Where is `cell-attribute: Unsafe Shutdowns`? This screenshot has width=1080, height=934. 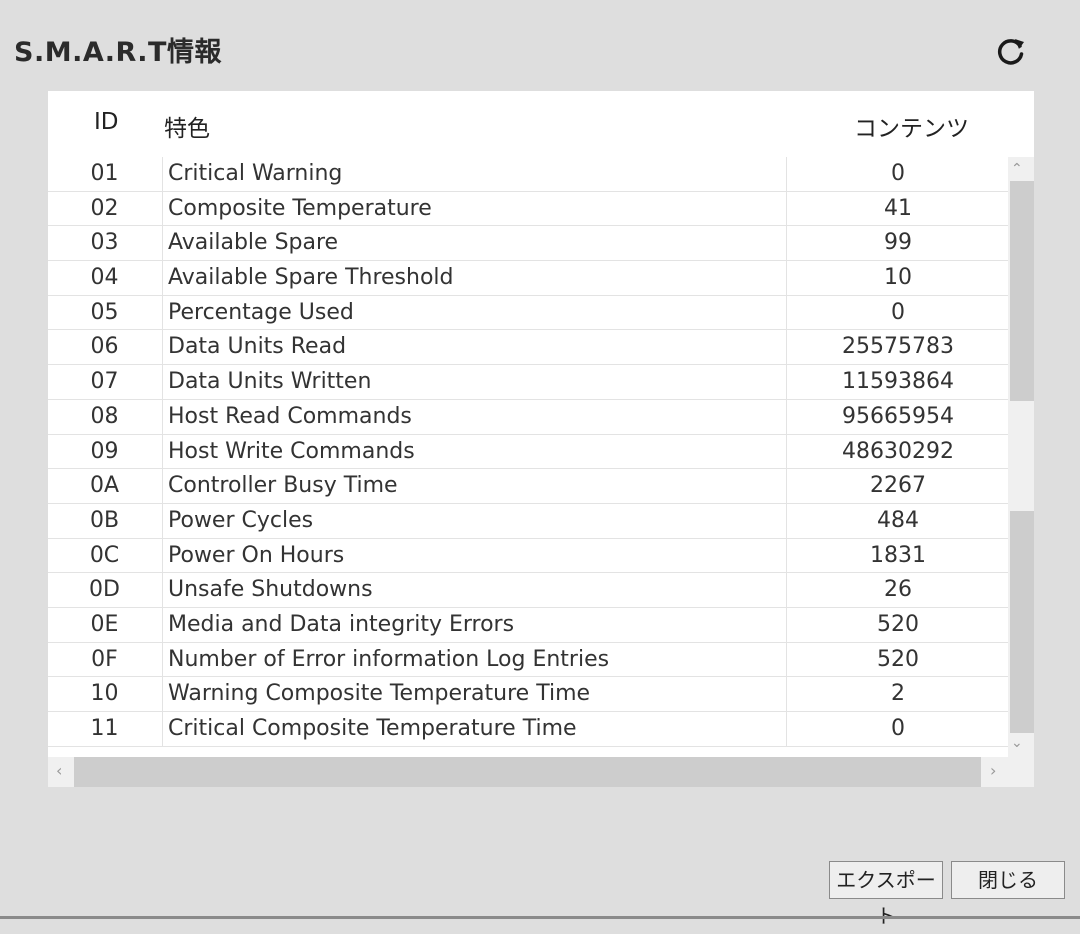 cell-attribute: Unsafe Shutdowns is located at coordinates (270, 590).